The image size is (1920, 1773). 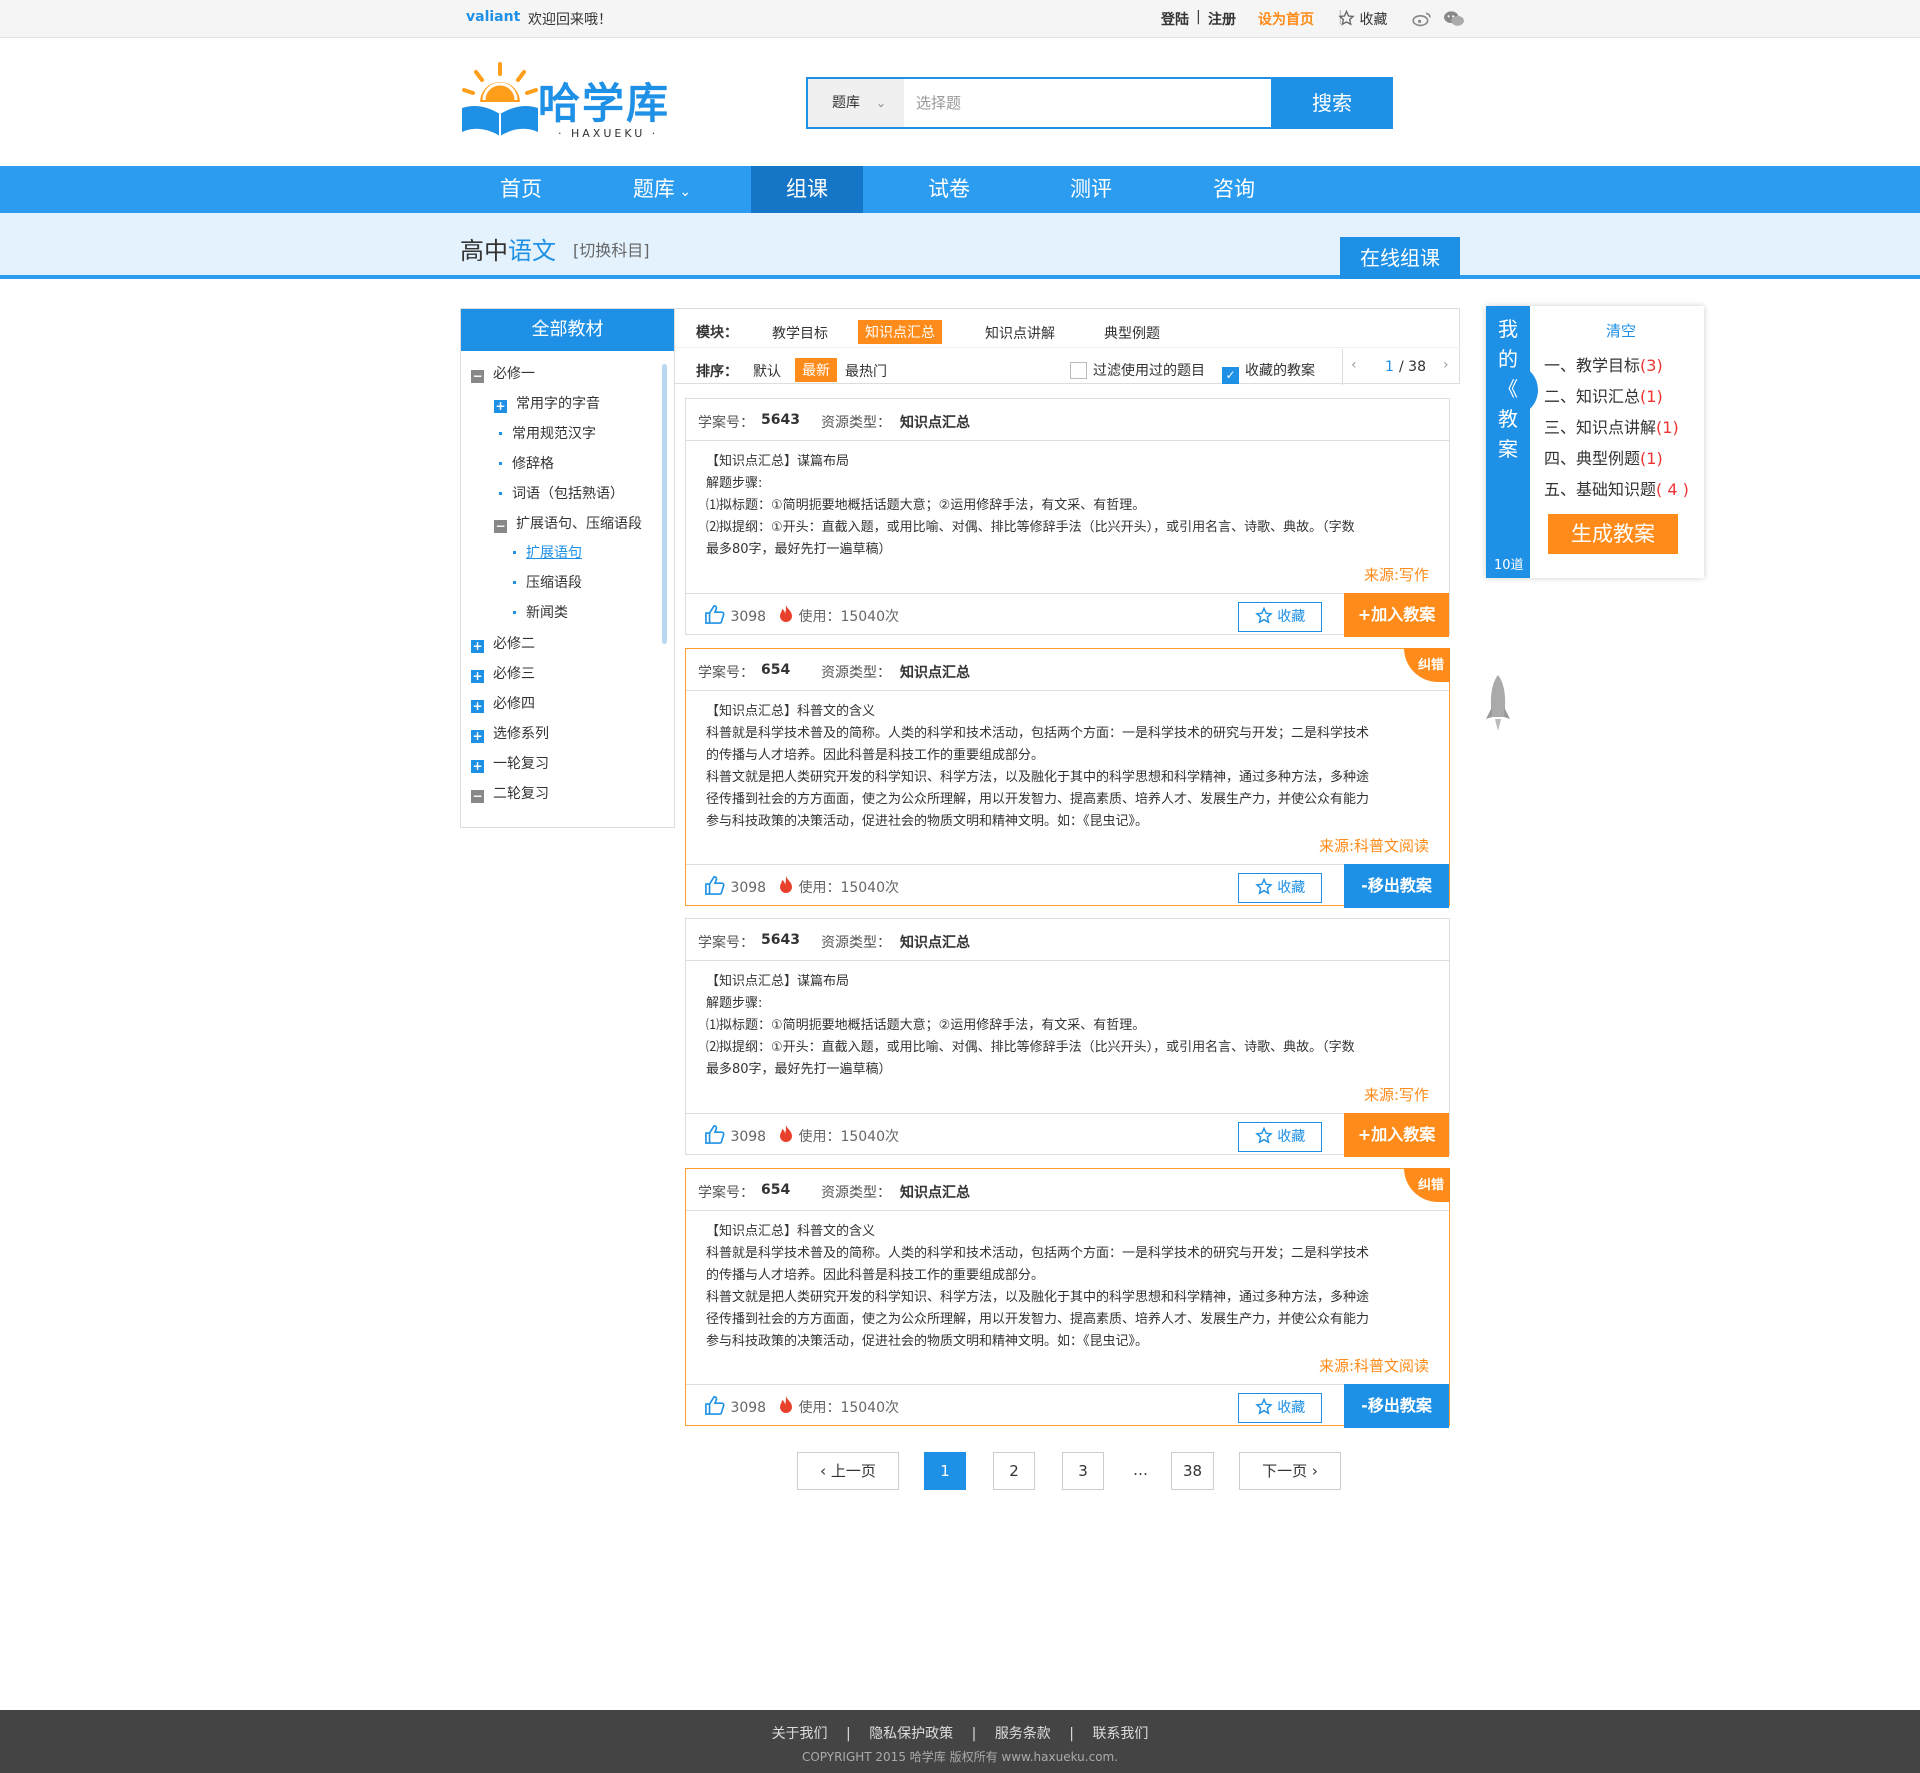 What do you see at coordinates (1454, 21) in the screenshot?
I see `wechat-icon` at bounding box center [1454, 21].